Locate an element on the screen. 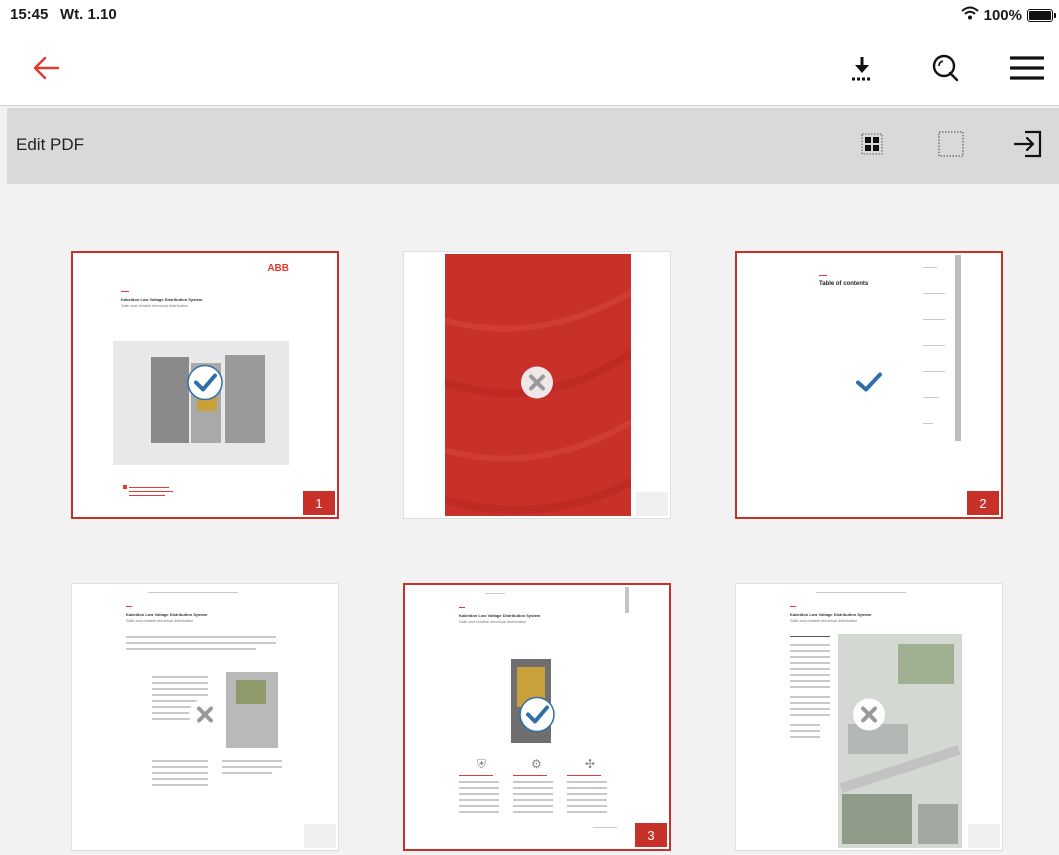 The width and height of the screenshot is (1059, 855). dotted-square-icon is located at coordinates (951, 146).